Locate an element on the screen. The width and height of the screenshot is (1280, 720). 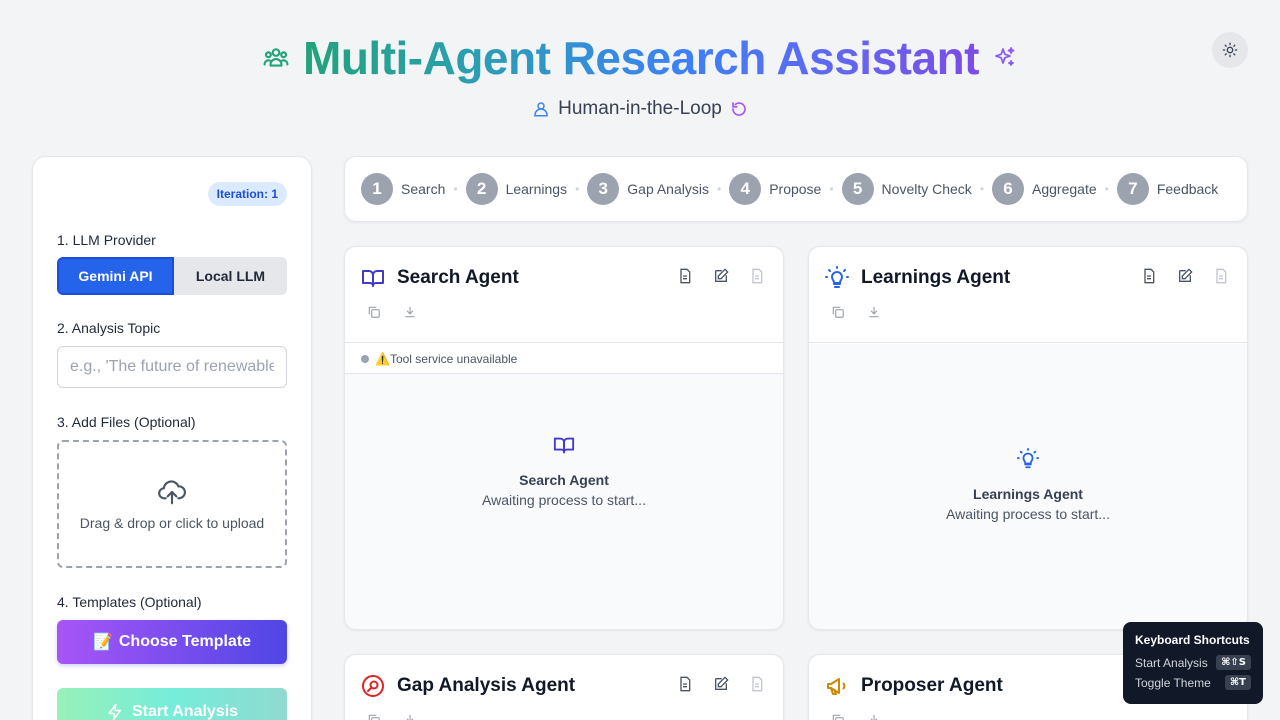
users-icon is located at coordinates (276, 58).